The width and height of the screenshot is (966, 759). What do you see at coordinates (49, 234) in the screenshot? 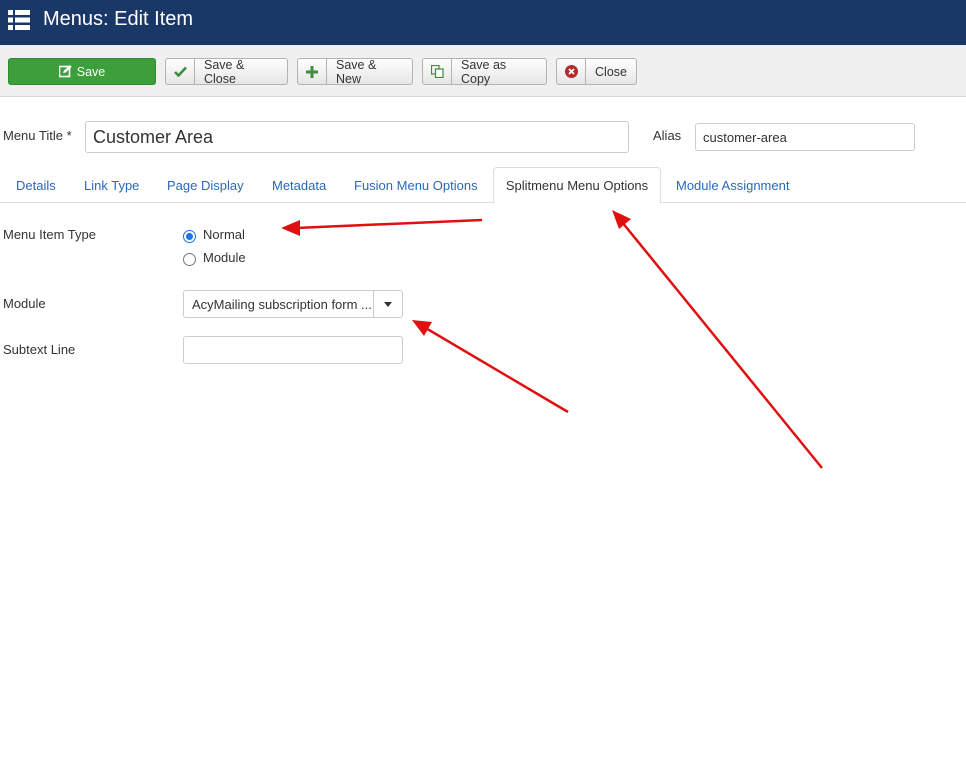
I see `menu-item-type-label: Menu Item Type` at bounding box center [49, 234].